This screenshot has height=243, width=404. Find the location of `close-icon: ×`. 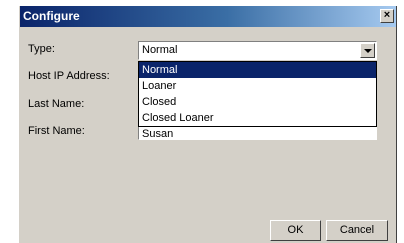

close-icon: × is located at coordinates (387, 15).